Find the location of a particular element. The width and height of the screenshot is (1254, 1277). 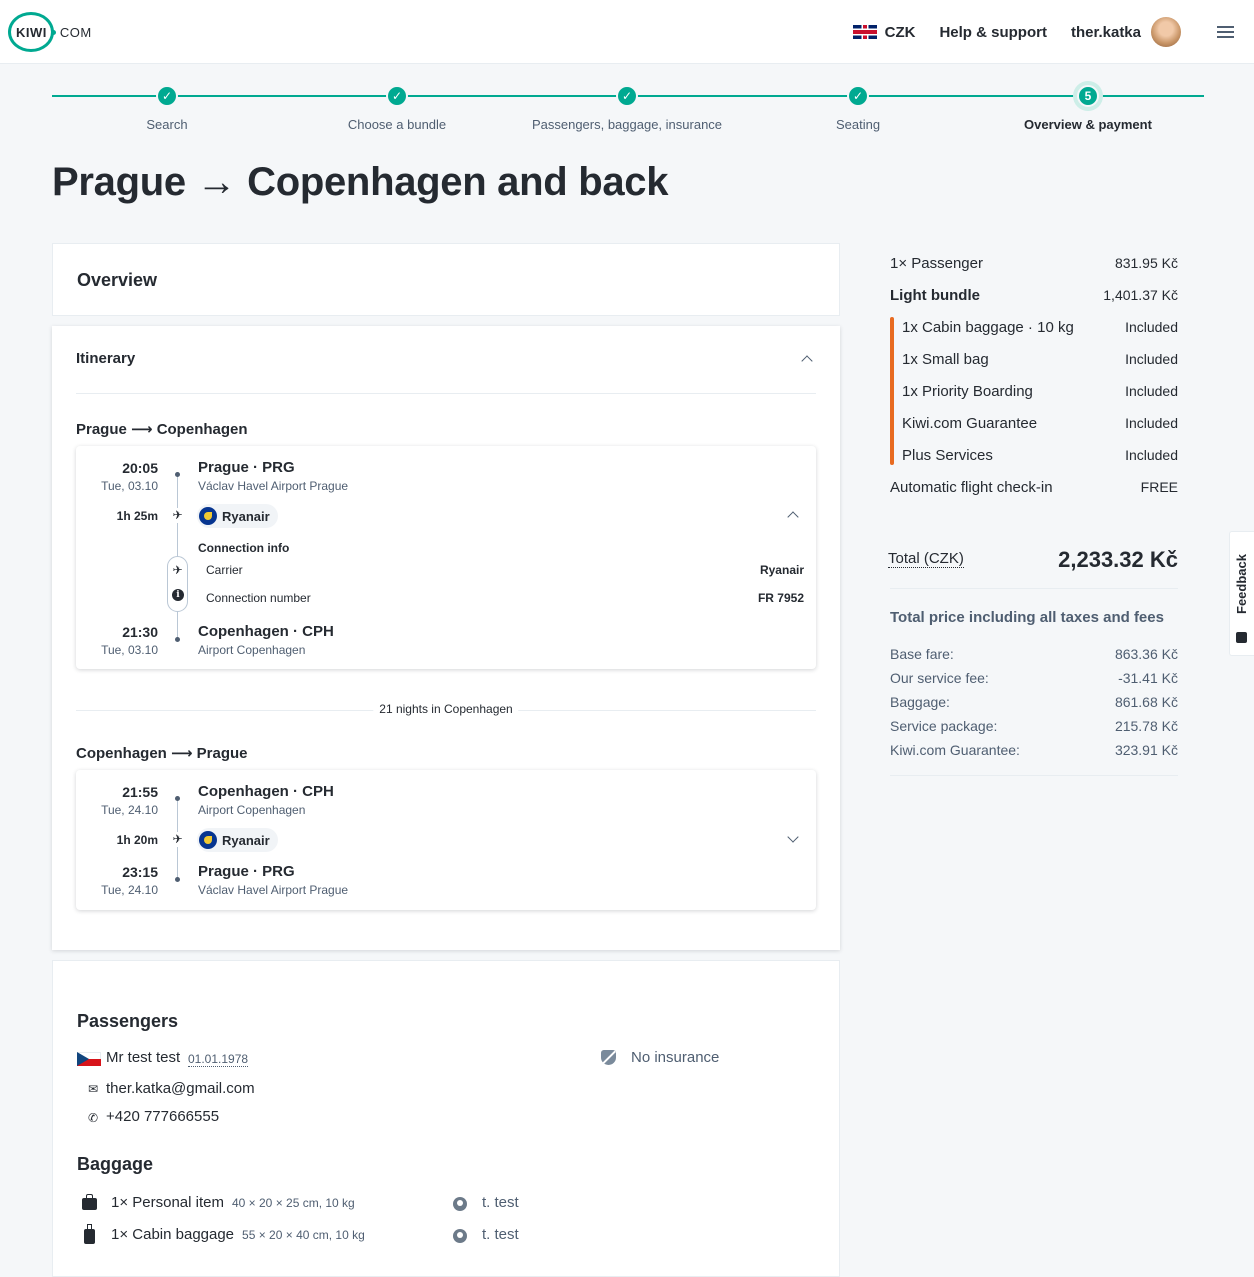

departure-place: Prague · PRG is located at coordinates (246, 467).